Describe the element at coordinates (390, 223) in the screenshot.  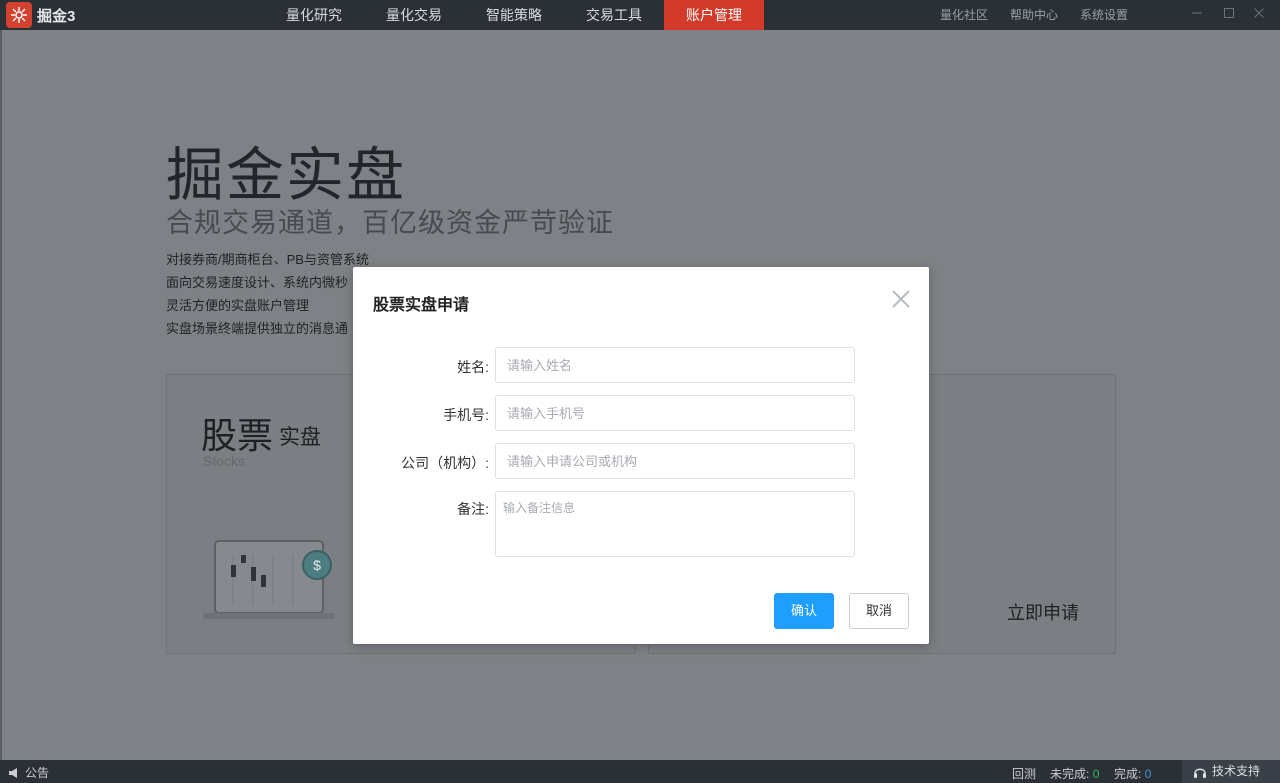
I see `hero-subtitle: 合规交易通道，百亿级资金严苛验证` at that location.